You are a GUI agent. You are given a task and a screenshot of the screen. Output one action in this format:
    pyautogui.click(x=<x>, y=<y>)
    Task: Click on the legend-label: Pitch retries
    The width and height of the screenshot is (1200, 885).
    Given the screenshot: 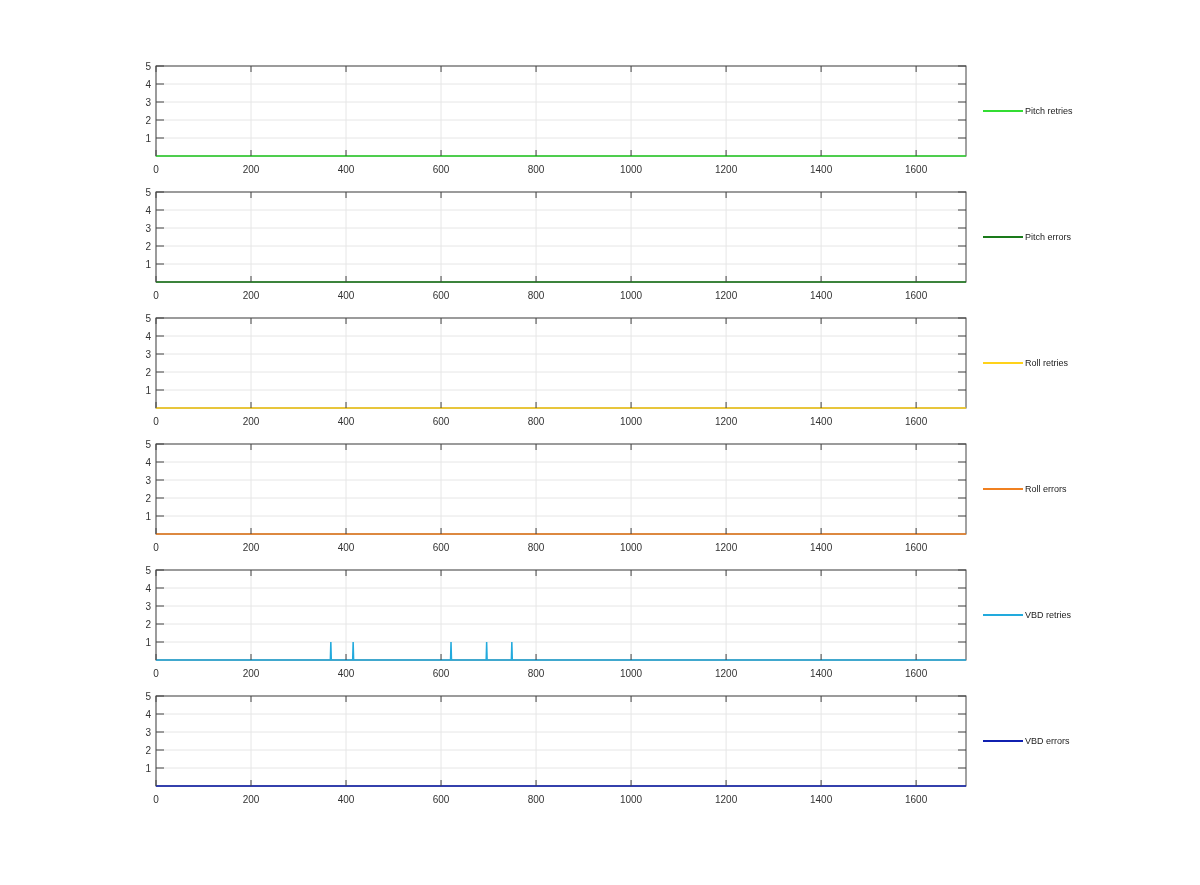 What is the action you would take?
    pyautogui.click(x=1049, y=111)
    